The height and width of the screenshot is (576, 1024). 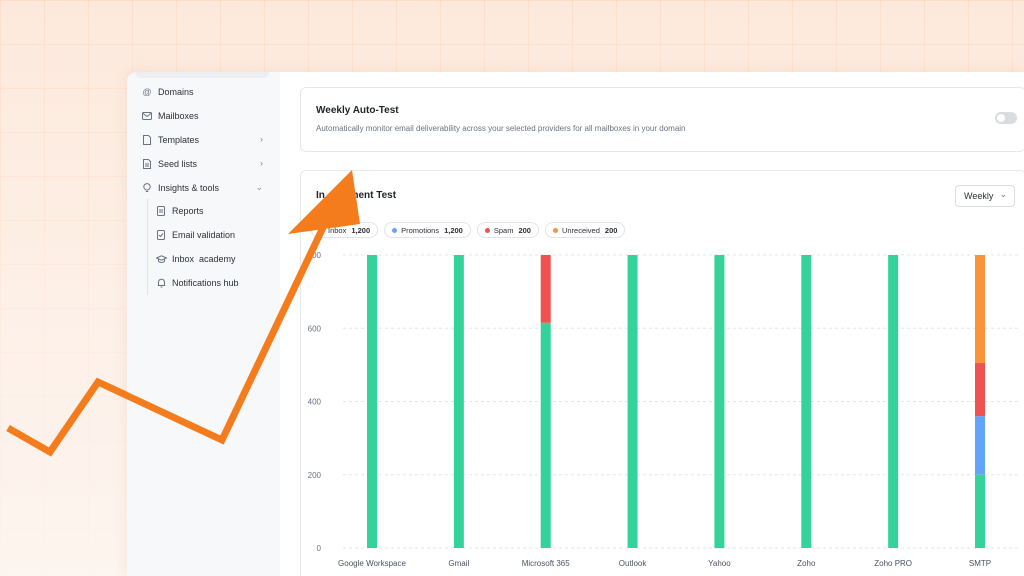 What do you see at coordinates (211, 211) in the screenshot?
I see `sidebar-item-reports: Reports` at bounding box center [211, 211].